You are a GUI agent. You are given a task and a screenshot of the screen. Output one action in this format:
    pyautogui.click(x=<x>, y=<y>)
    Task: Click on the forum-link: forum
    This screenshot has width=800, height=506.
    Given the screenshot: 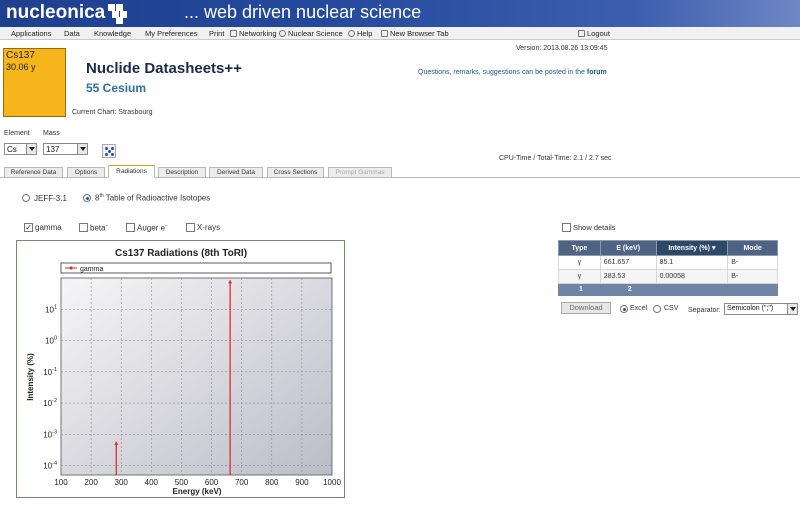 What is the action you would take?
    pyautogui.click(x=597, y=72)
    